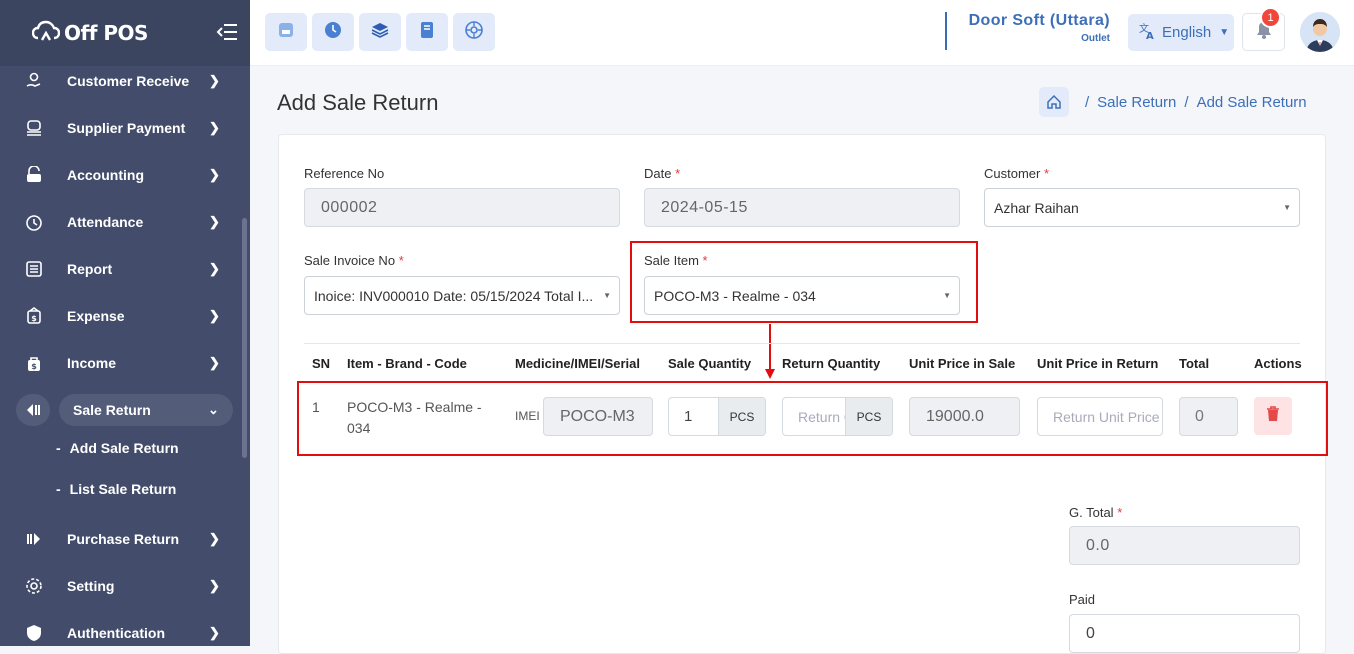  Describe the element at coordinates (1096, 512) in the screenshot. I see `g-total-label: G. Total *` at that location.